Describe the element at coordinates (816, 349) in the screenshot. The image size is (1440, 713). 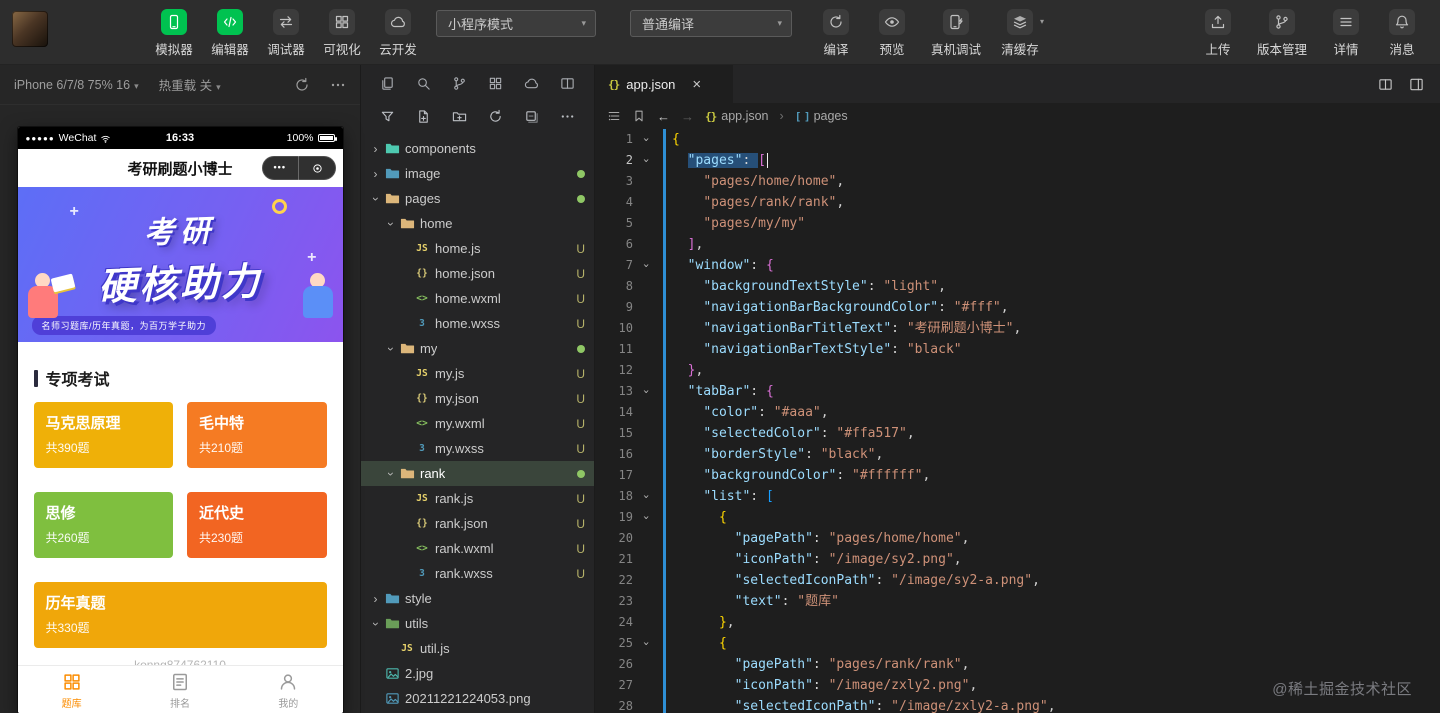
I see `code-text: "navigationBarTextStyle": "black"` at that location.